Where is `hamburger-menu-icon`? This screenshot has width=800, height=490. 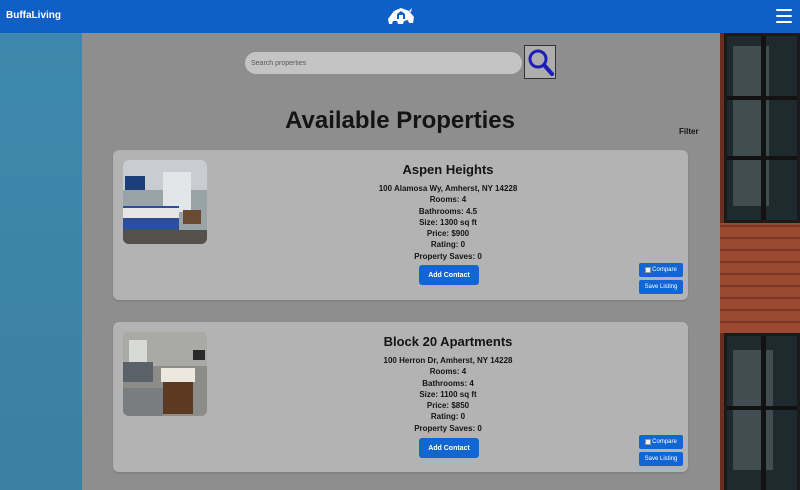 hamburger-menu-icon is located at coordinates (784, 16).